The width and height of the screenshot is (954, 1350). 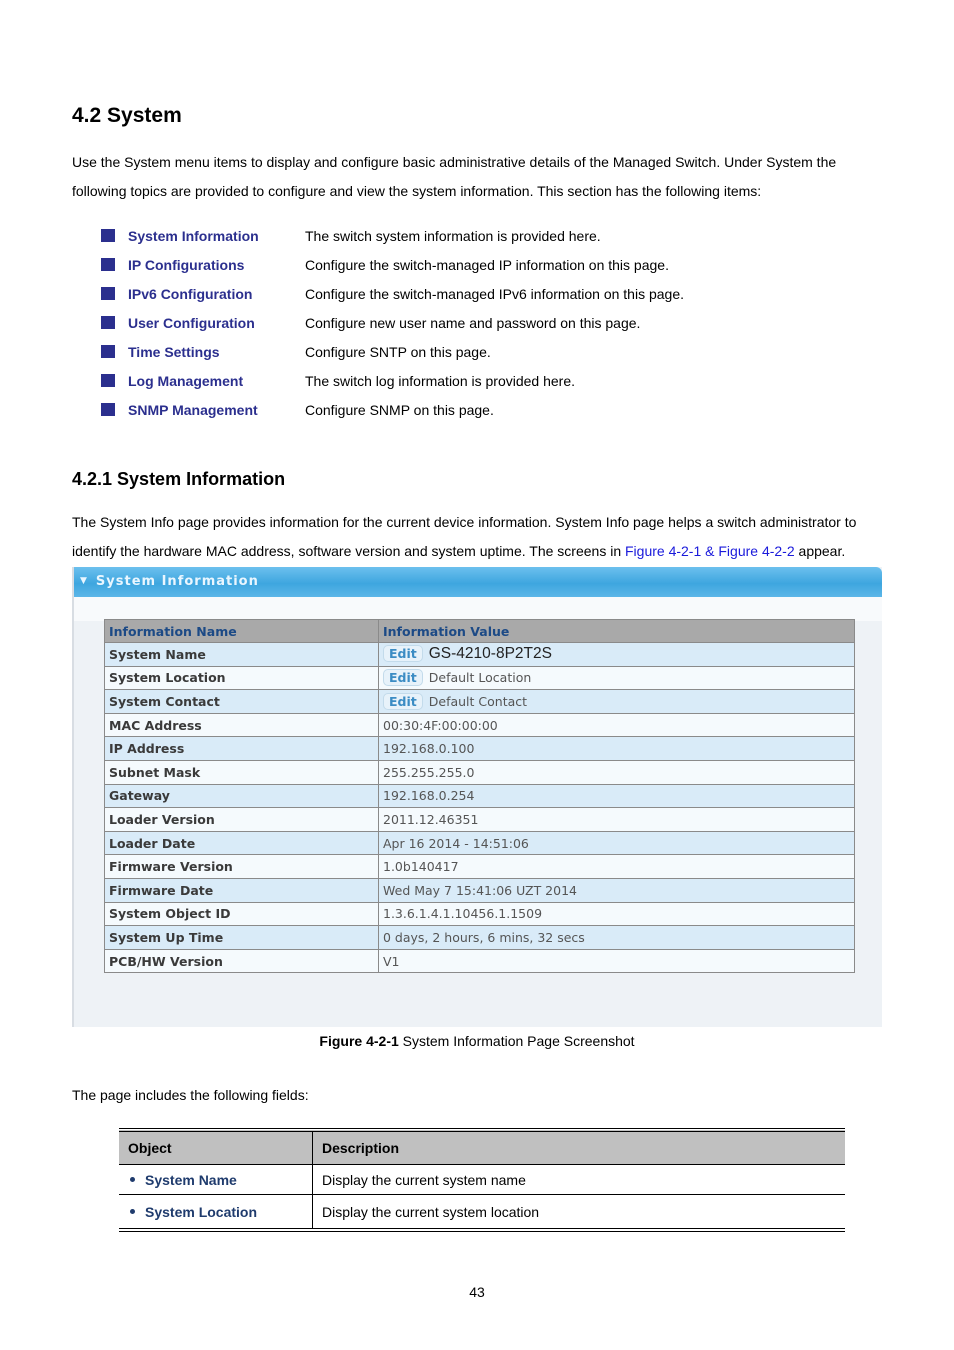 What do you see at coordinates (399, 409) in the screenshot?
I see `topic-description: Configure SNMP on this page.` at bounding box center [399, 409].